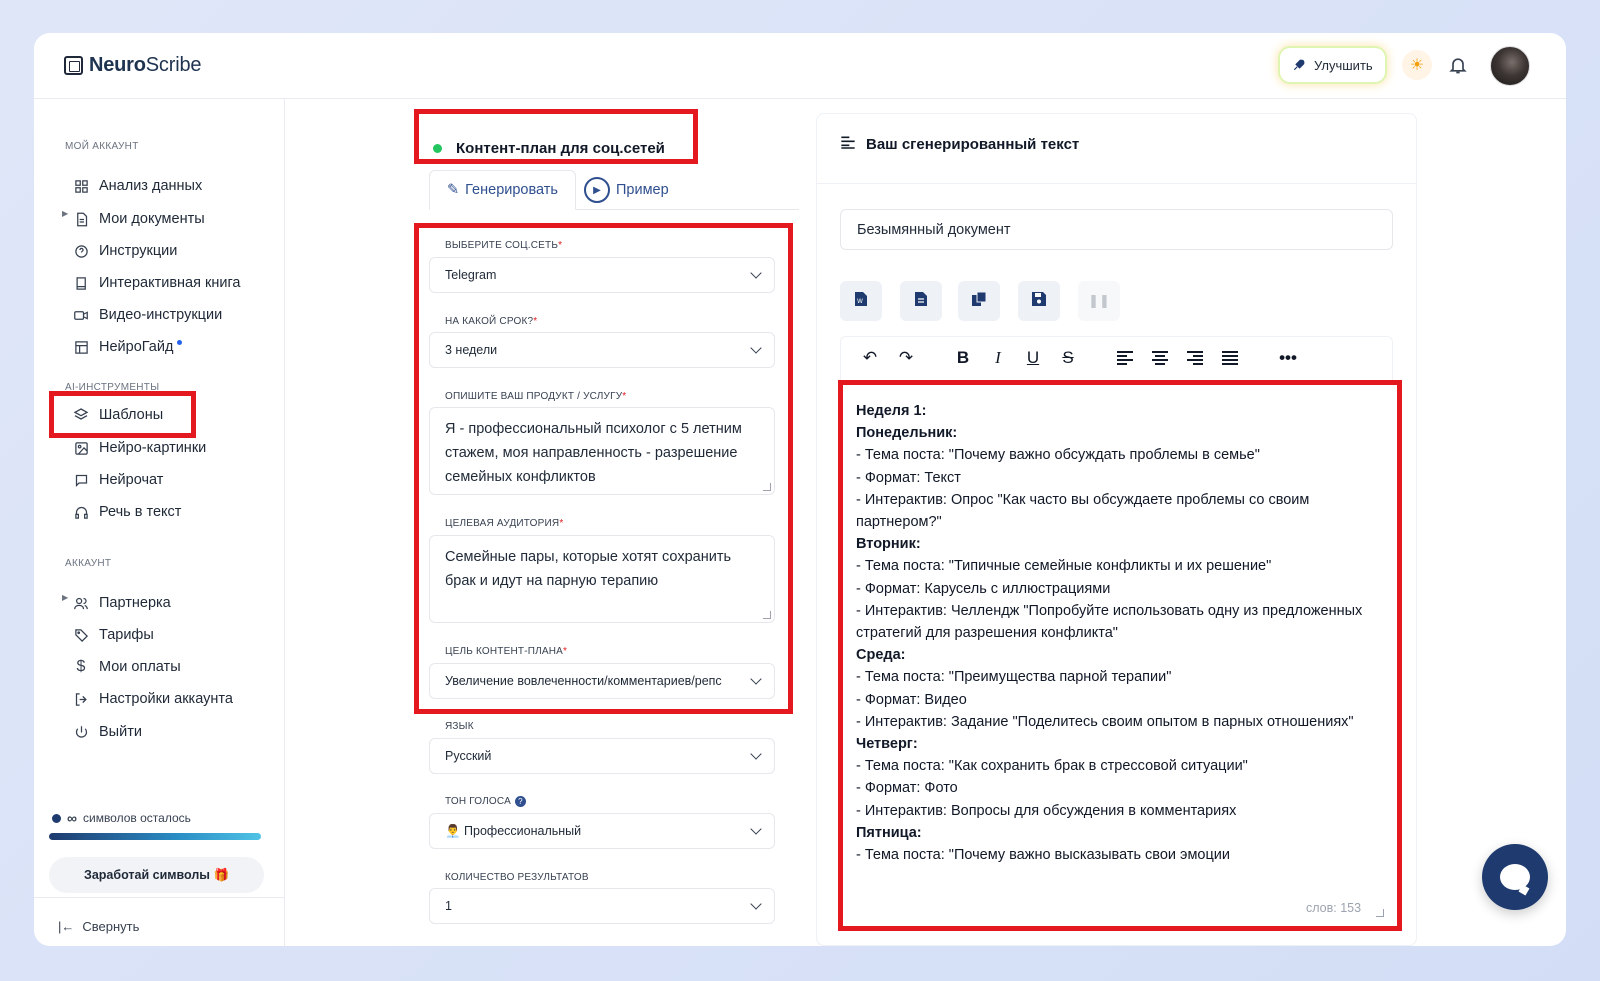  I want to click on earn-symbols-button: Заработай символы 🎁, so click(156, 875).